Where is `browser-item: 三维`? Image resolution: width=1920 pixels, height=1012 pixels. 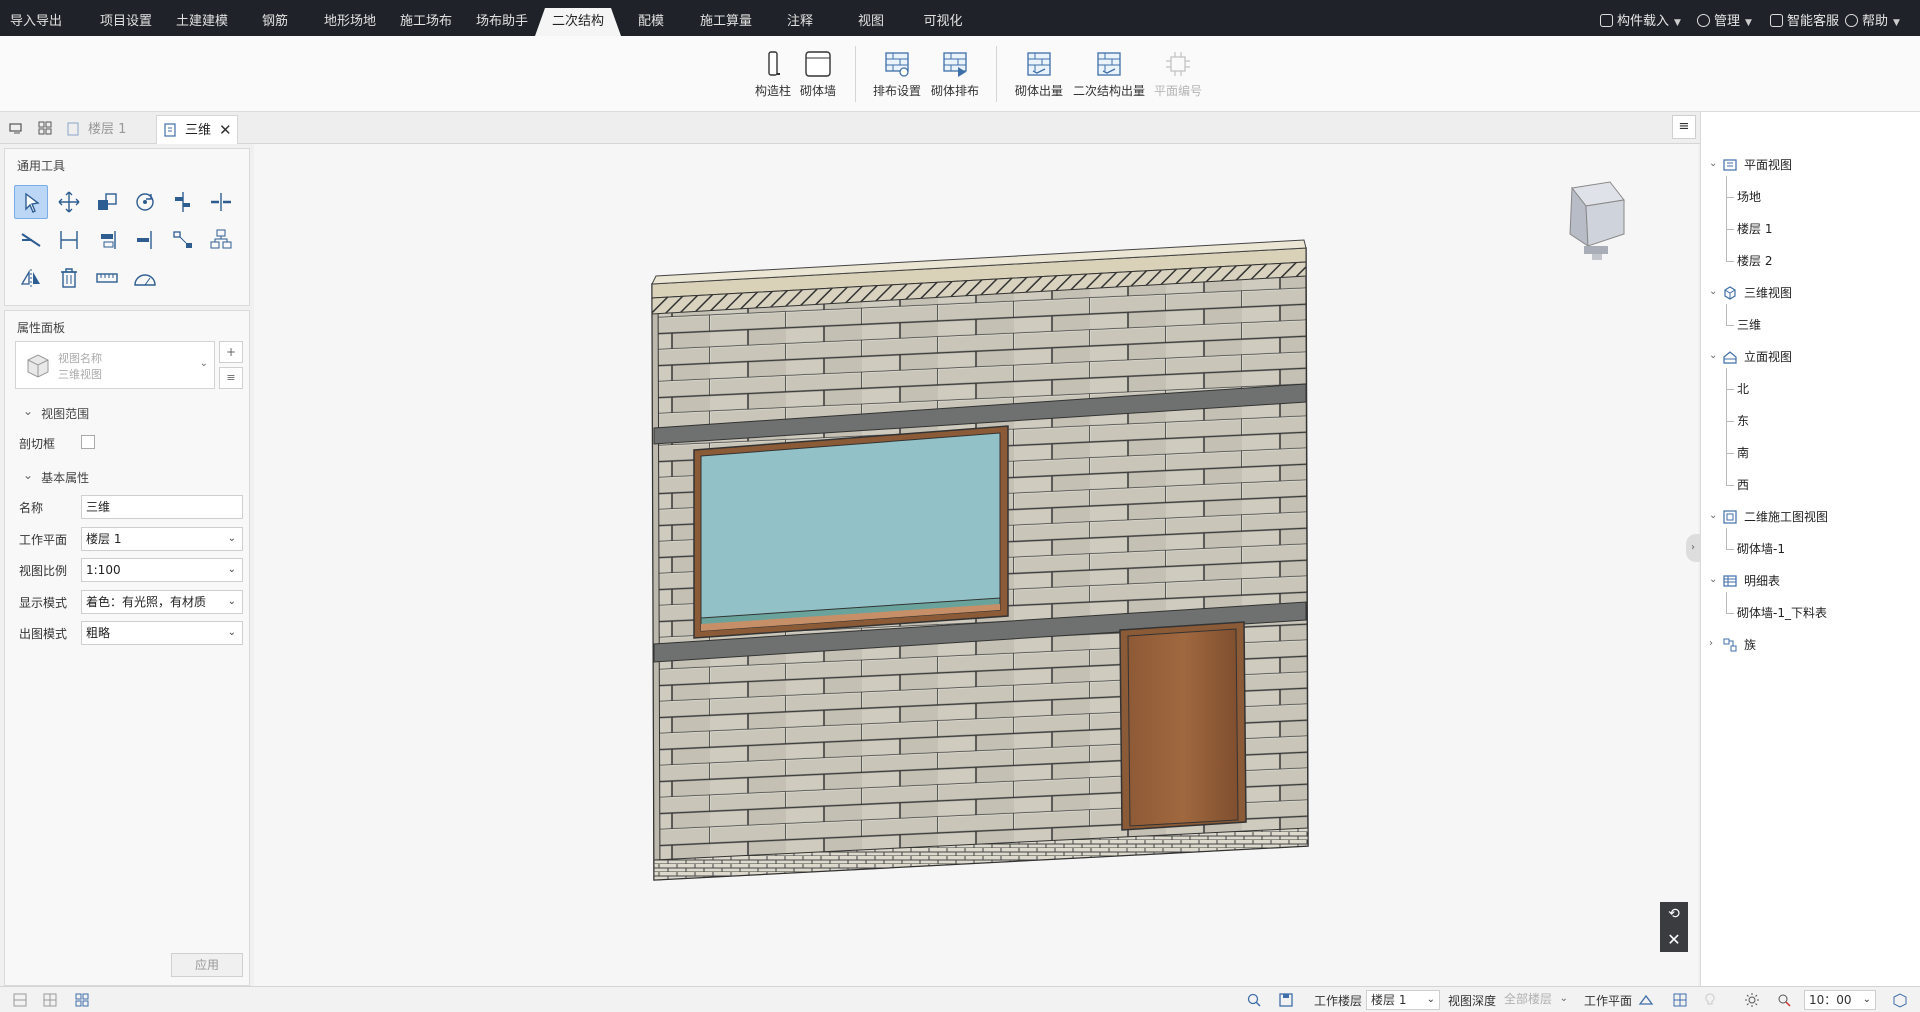
browser-item: 三维 is located at coordinates (1749, 325).